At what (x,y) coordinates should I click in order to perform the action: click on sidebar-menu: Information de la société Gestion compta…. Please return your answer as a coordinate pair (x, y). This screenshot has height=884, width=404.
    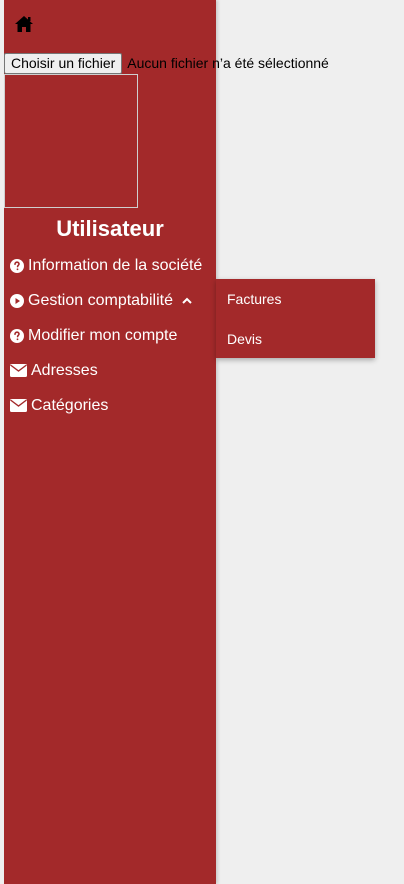
    Looking at the image, I should click on (112, 335).